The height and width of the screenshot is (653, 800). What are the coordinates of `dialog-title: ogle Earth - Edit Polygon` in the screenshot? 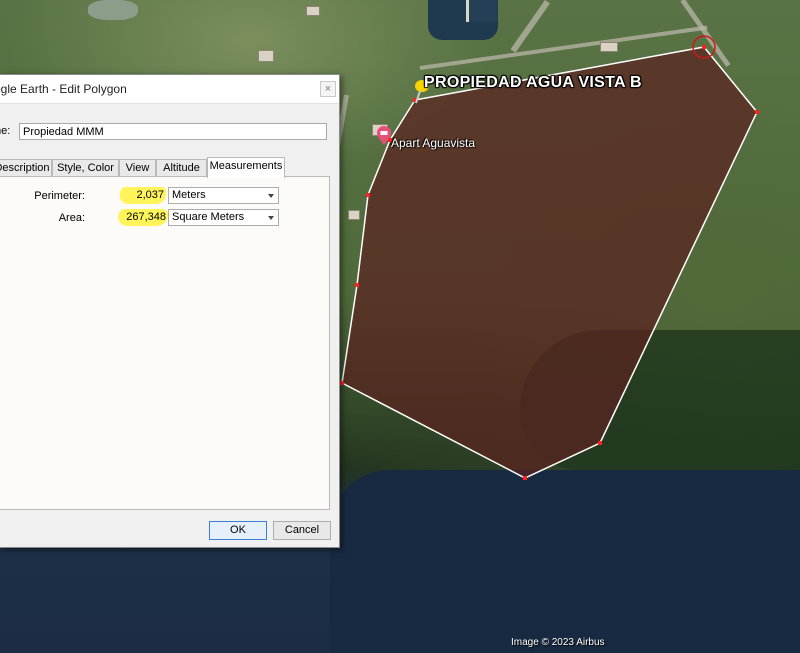 It's located at (63, 89).